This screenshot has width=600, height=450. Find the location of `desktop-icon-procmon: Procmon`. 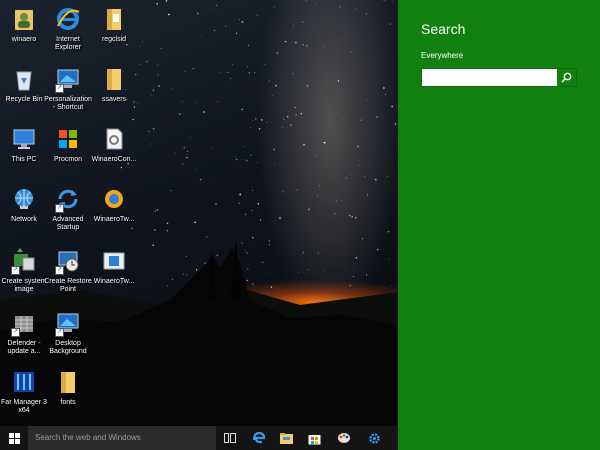

desktop-icon-procmon: Procmon is located at coordinates (68, 145).